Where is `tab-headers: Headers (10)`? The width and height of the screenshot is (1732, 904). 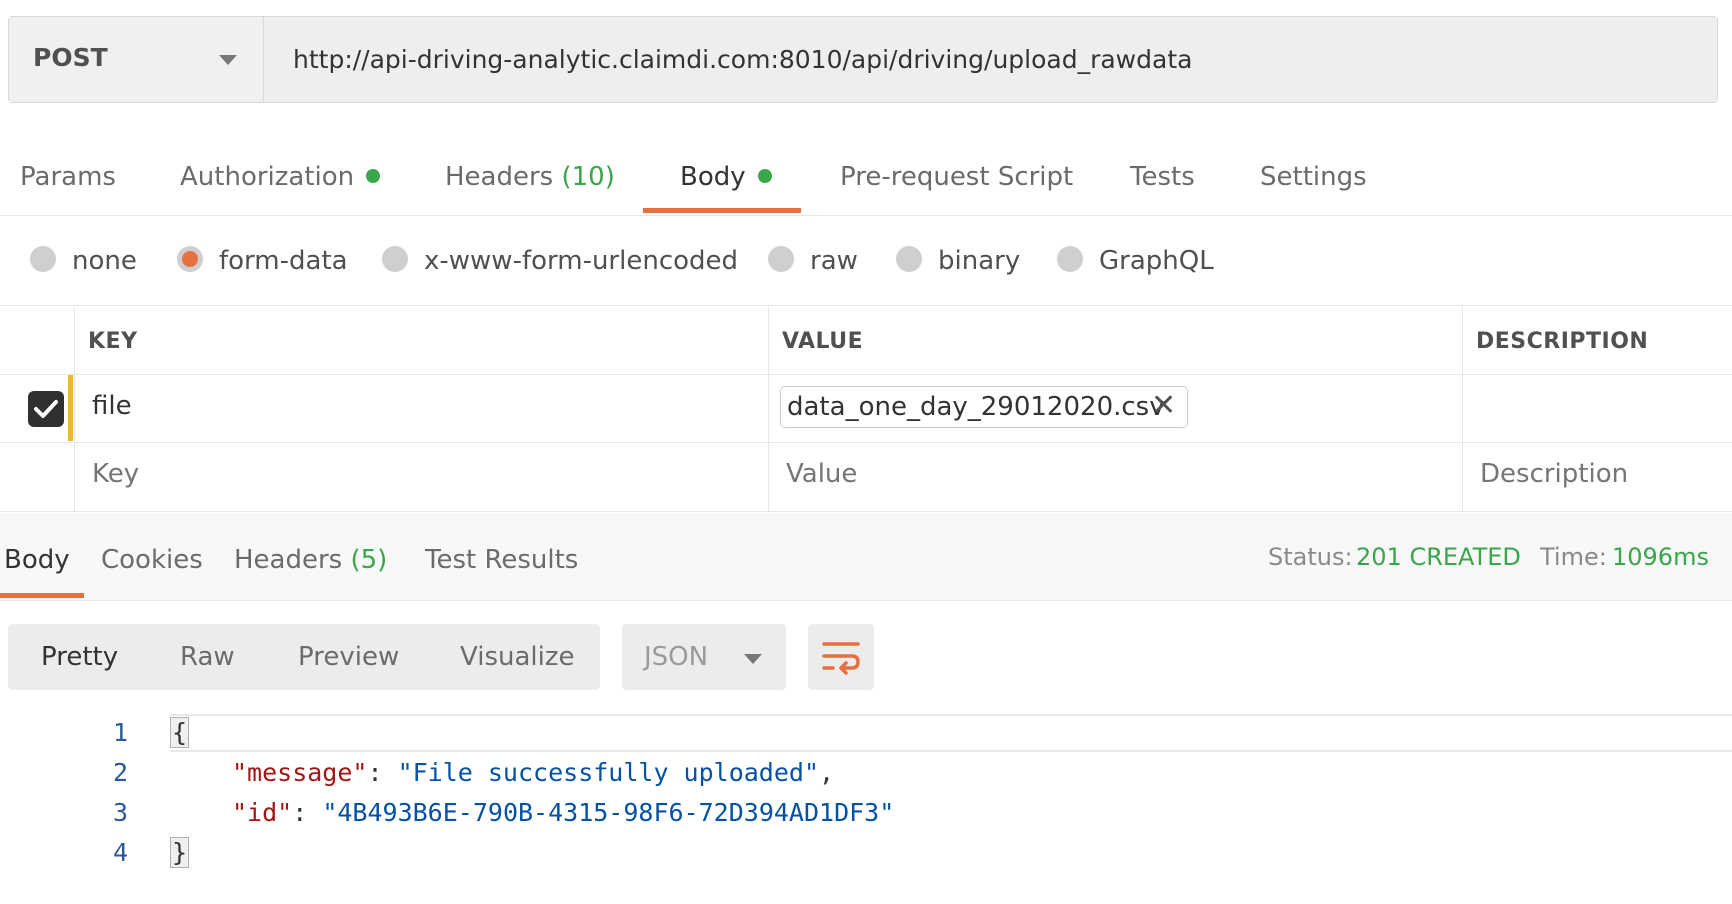
tab-headers: Headers (10) is located at coordinates (530, 177).